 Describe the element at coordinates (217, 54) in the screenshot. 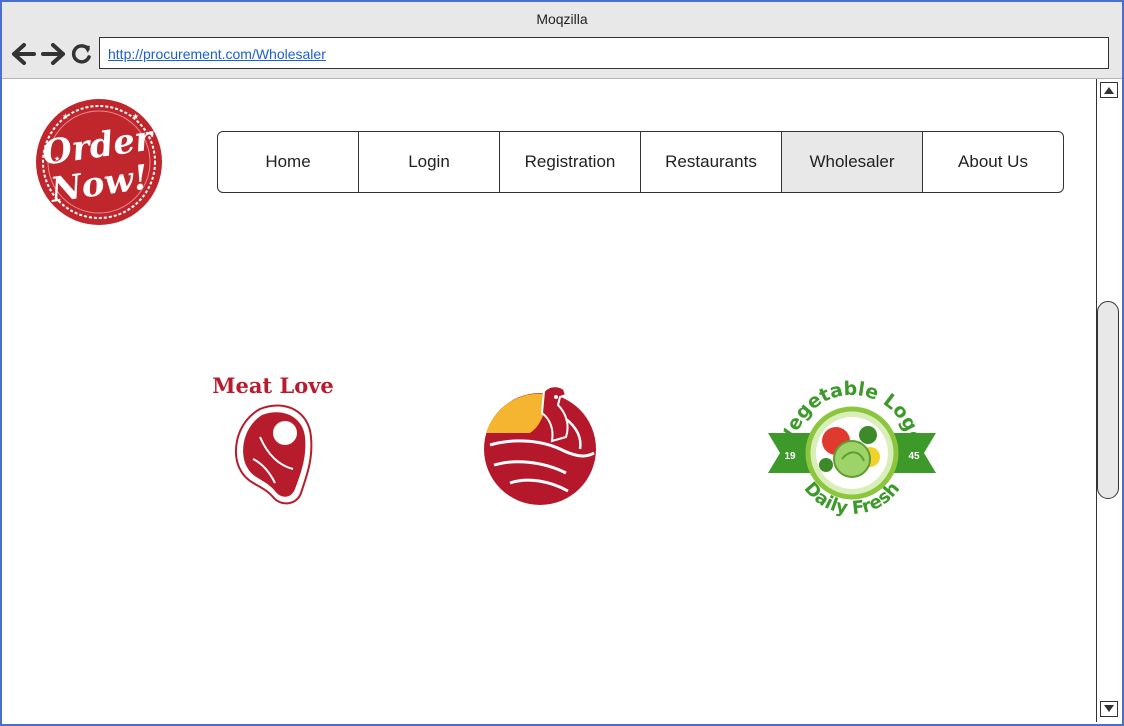

I see `url-link: http://procurement.com/Wholesaler` at that location.